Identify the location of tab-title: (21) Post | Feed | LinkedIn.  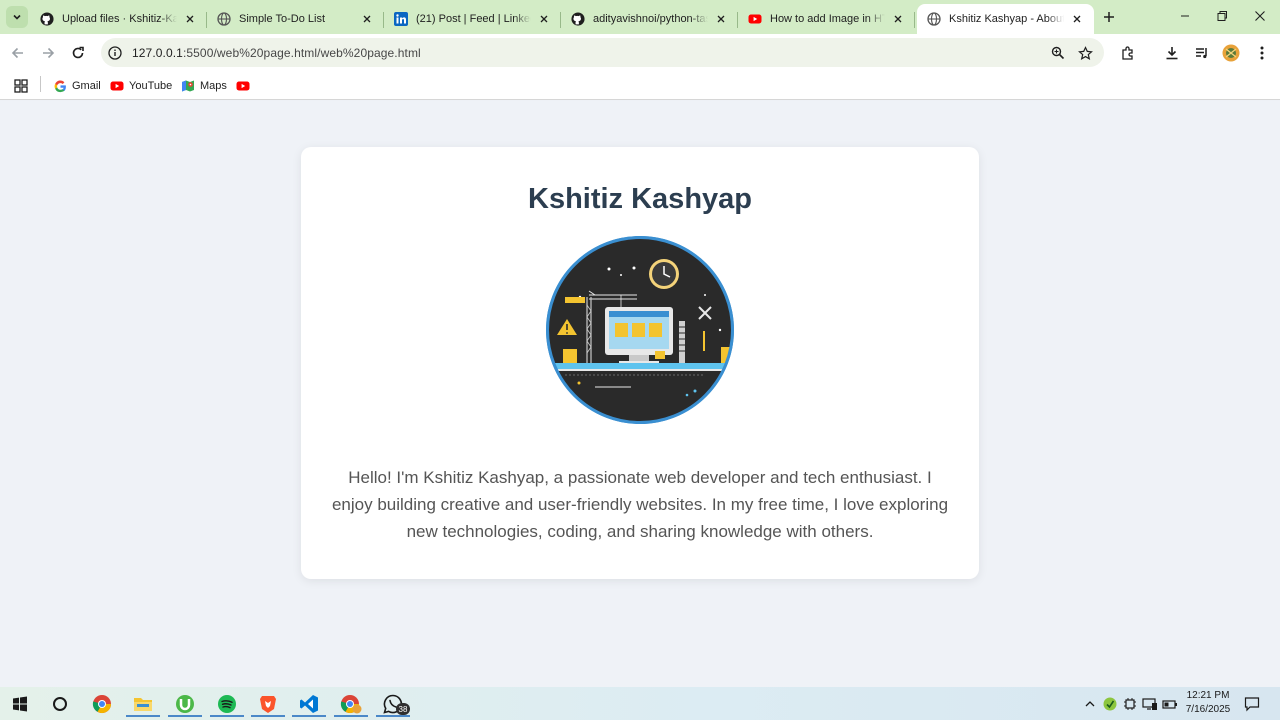
(473, 19).